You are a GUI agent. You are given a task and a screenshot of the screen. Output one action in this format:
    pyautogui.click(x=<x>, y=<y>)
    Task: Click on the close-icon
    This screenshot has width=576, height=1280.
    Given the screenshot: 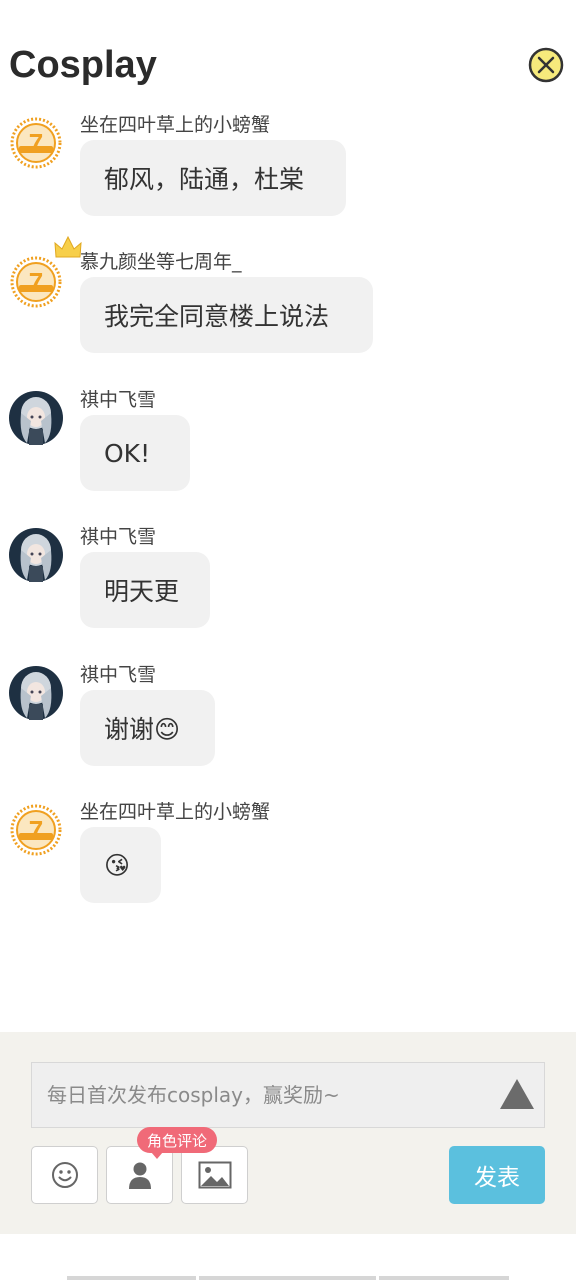 What is the action you would take?
    pyautogui.click(x=546, y=65)
    